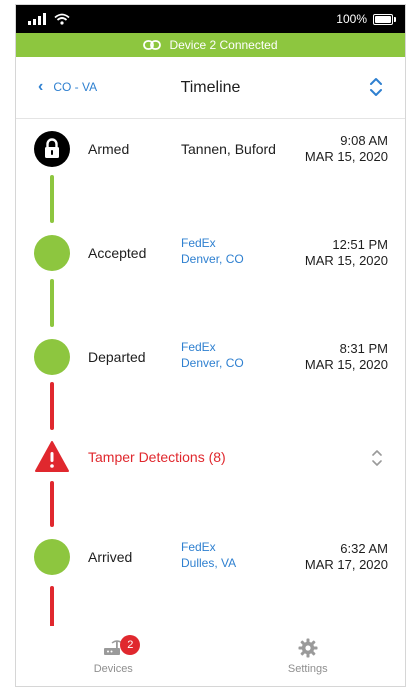  I want to click on event-timestamp: 9:08 AM MAR 15, 2020, so click(346, 149).